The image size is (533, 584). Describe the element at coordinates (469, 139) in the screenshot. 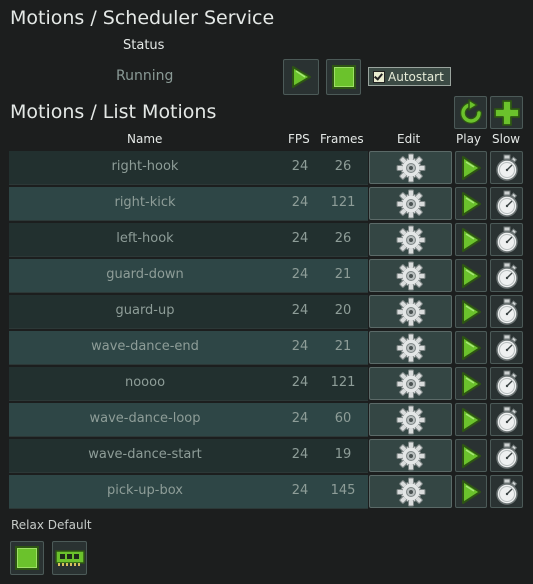

I see `column-header-play: Play` at that location.